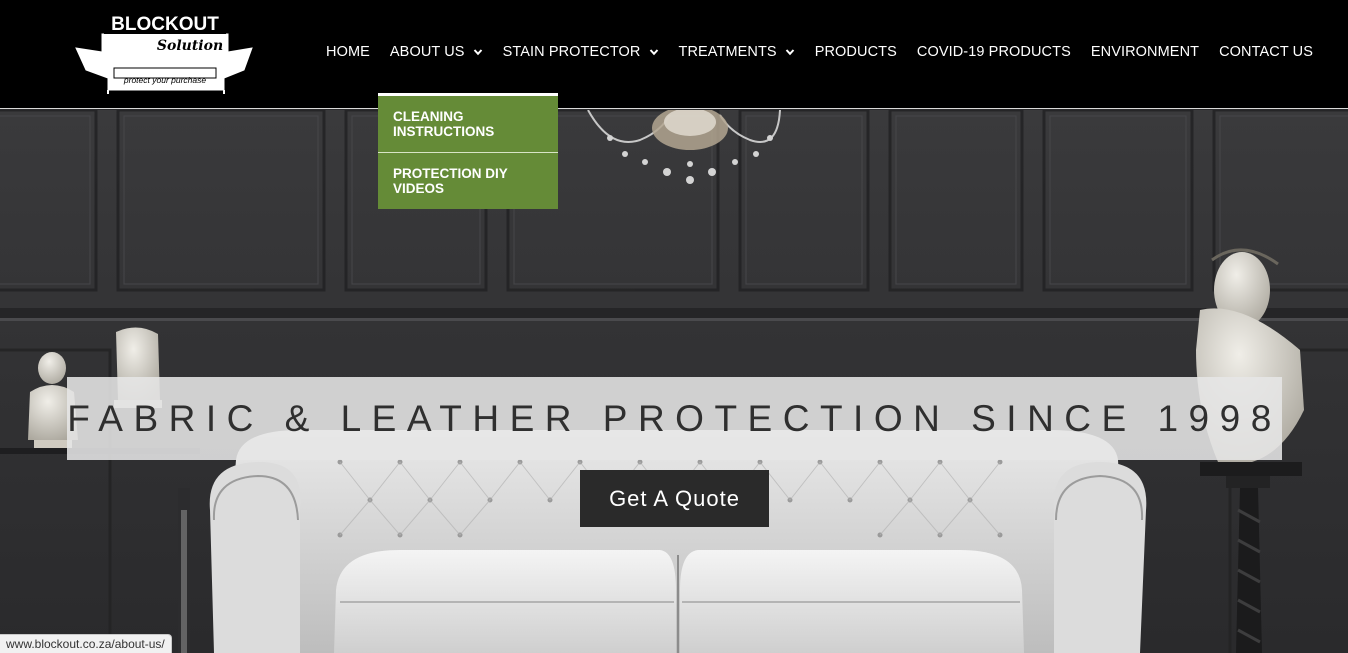 This screenshot has width=1348, height=653. I want to click on sofa-logo-icon: BLOCKOUT Solution protect your purchase, so click(164, 53).